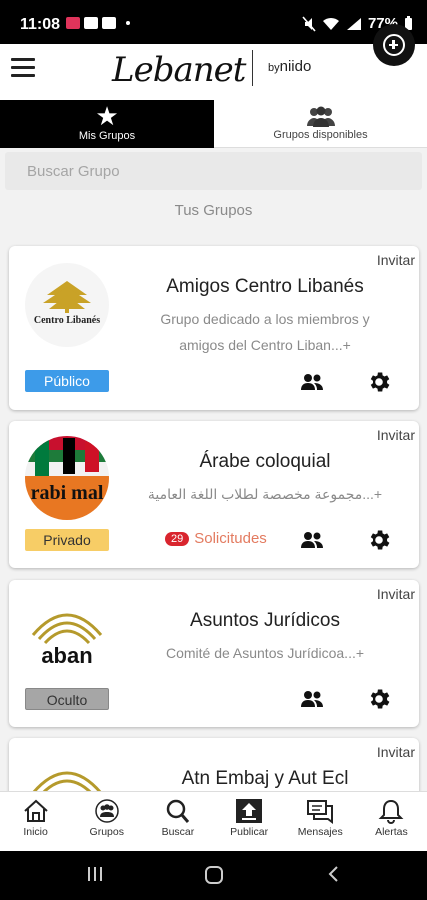 This screenshot has height=900, width=427. I want to click on wifi-icon, so click(330, 23).